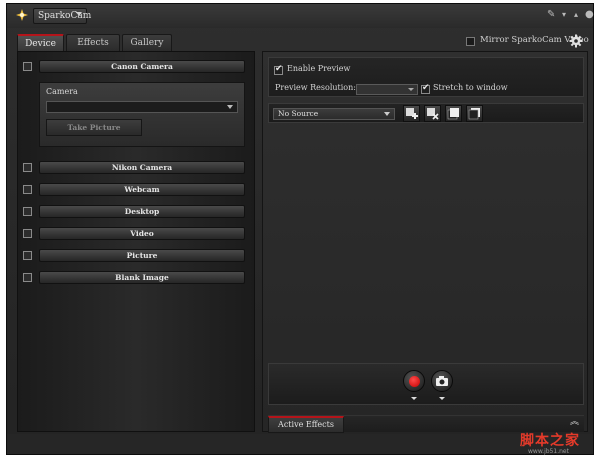  I want to click on tab-effects-label: Effects, so click(93, 43).